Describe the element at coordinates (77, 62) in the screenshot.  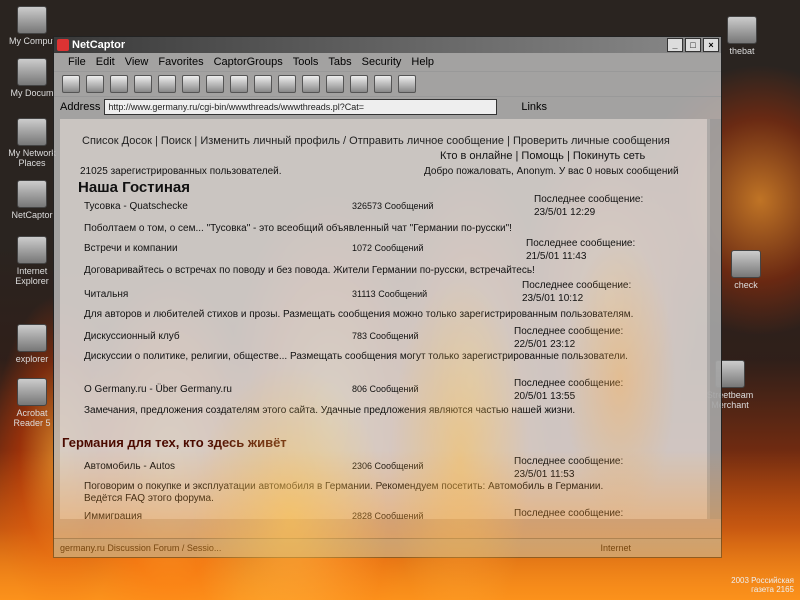
I see `menu-file: File` at that location.